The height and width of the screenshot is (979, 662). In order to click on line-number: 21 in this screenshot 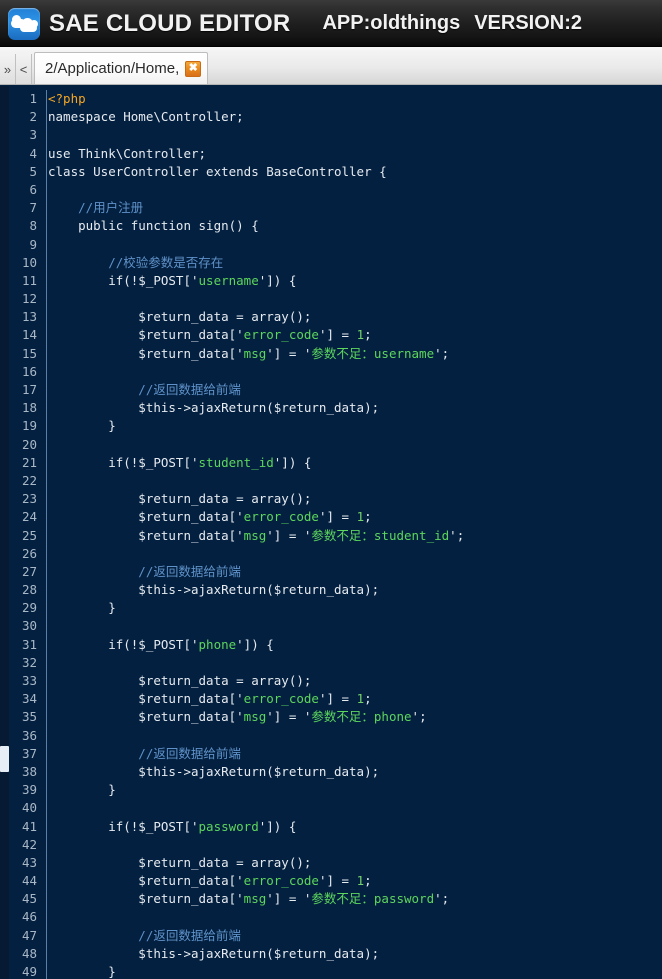, I will do `click(29, 462)`.